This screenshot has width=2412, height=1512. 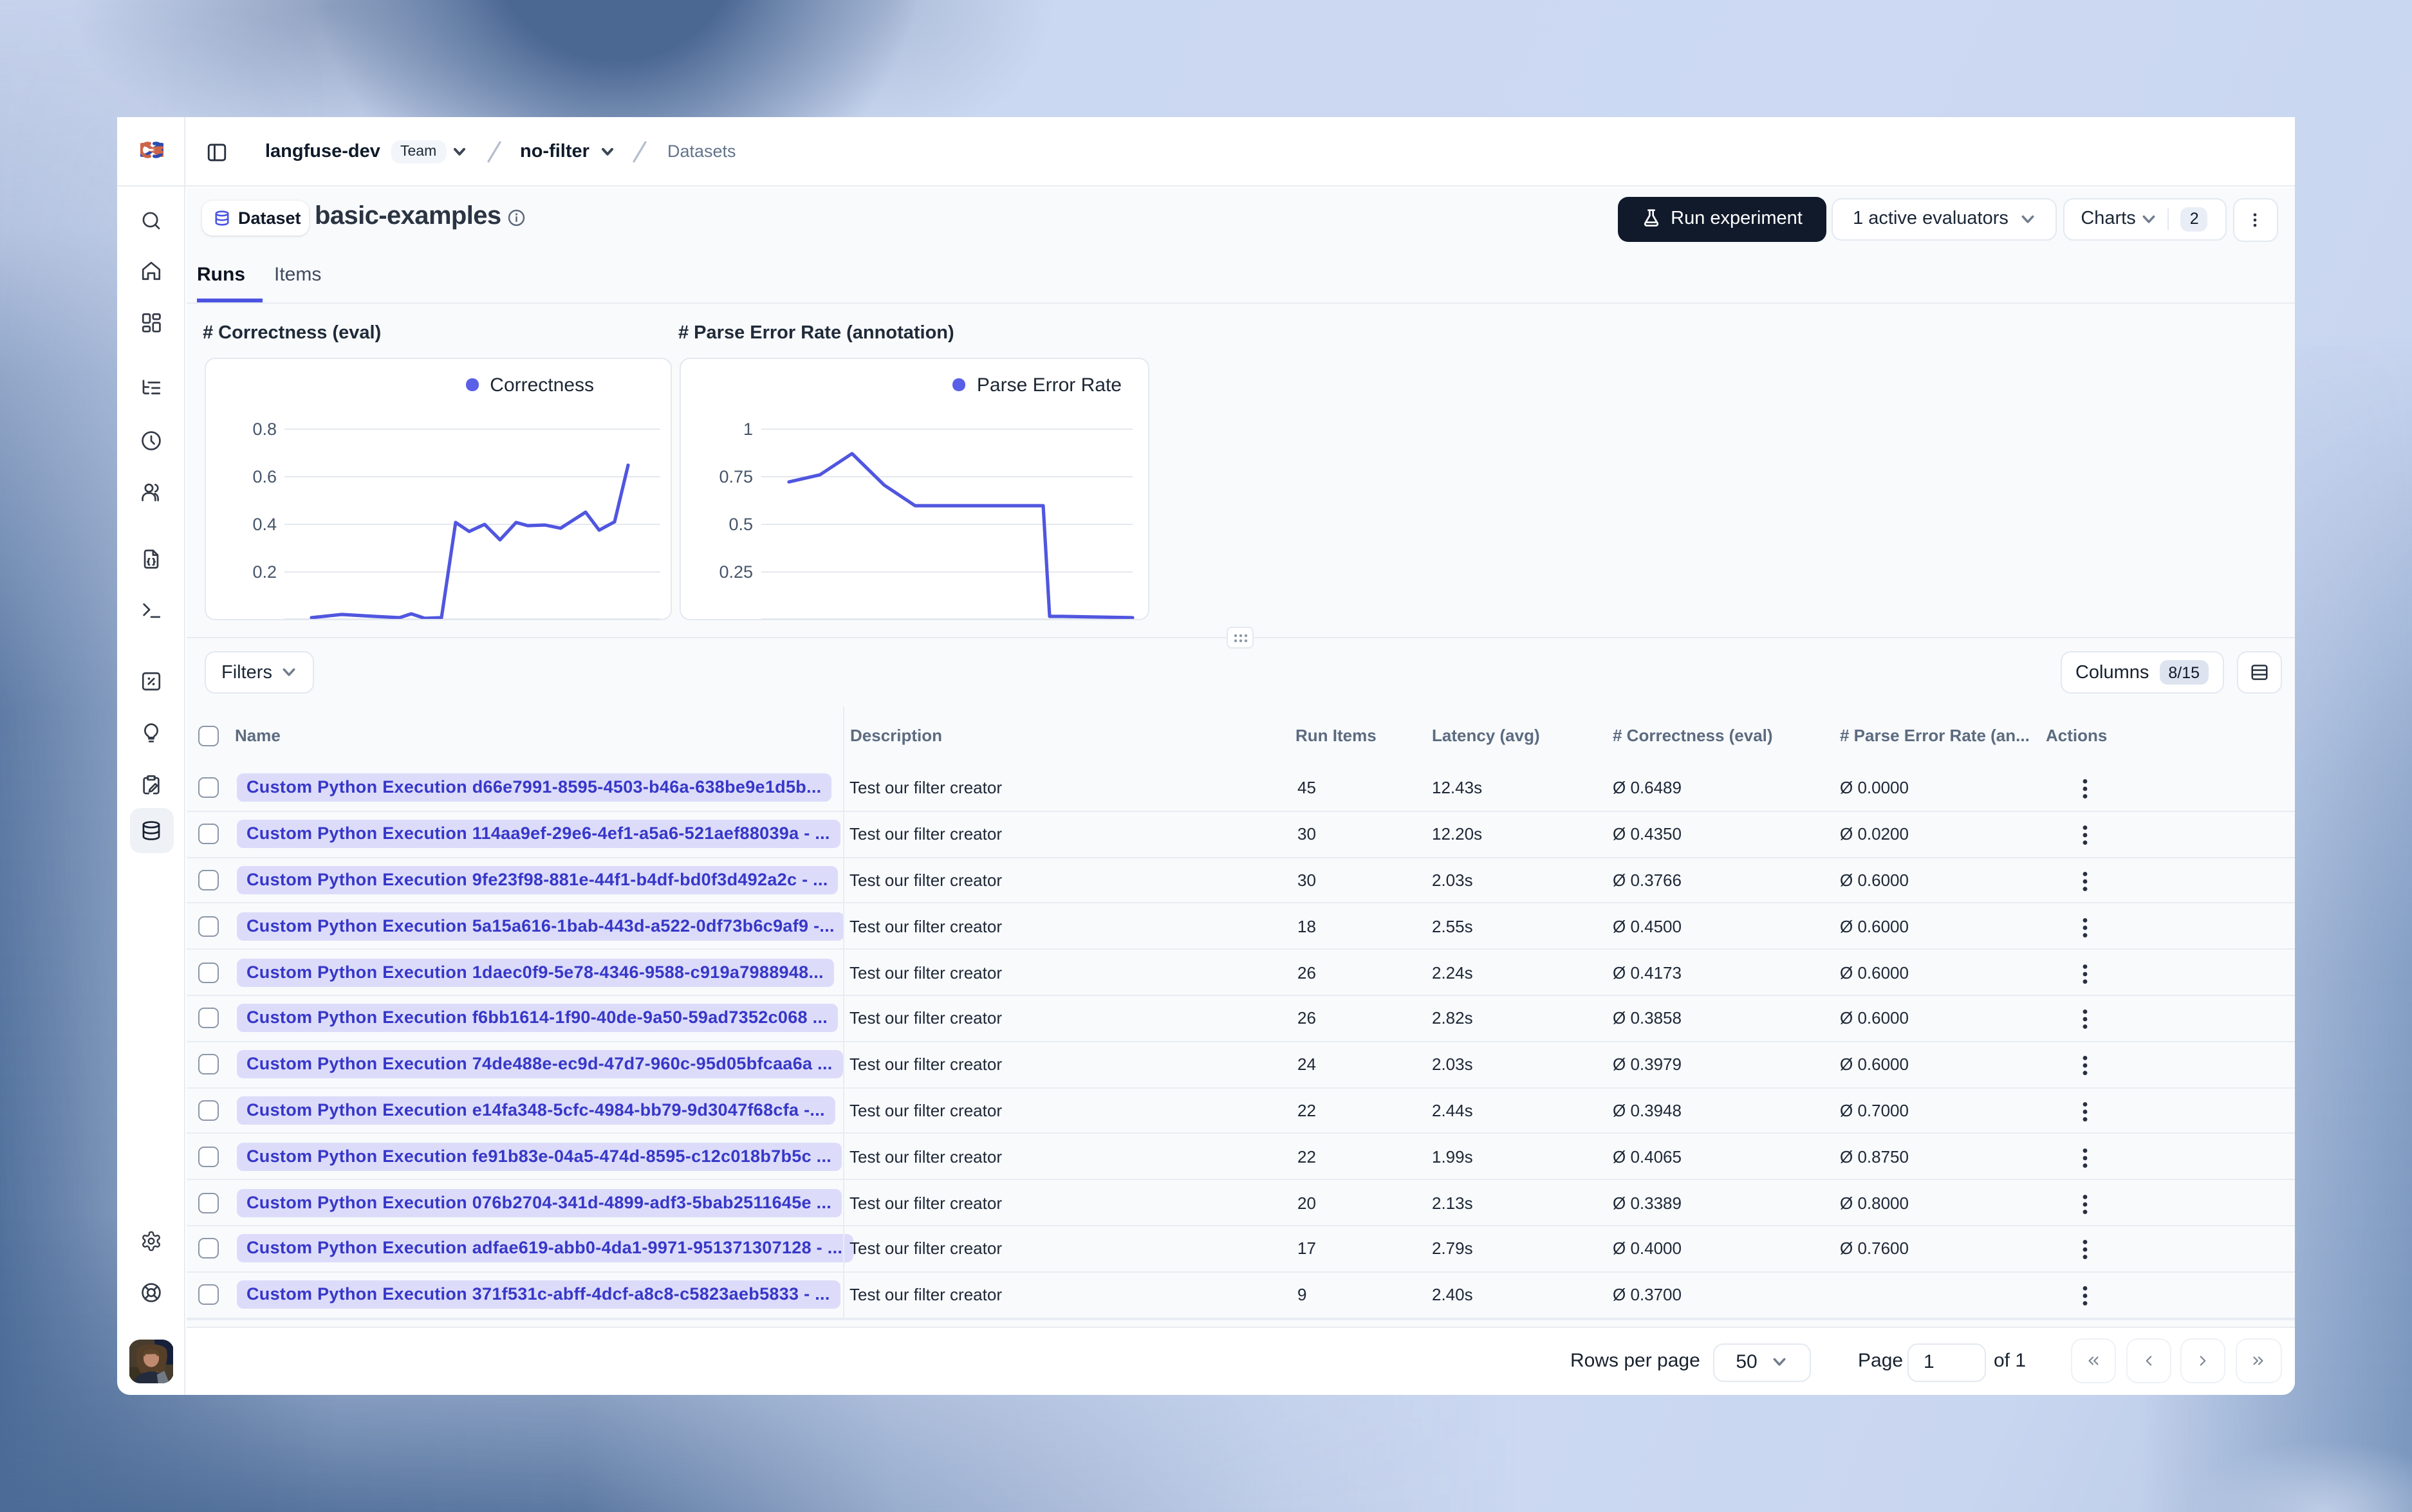 What do you see at coordinates (264, 523) in the screenshot?
I see `svg-text: 0.4` at bounding box center [264, 523].